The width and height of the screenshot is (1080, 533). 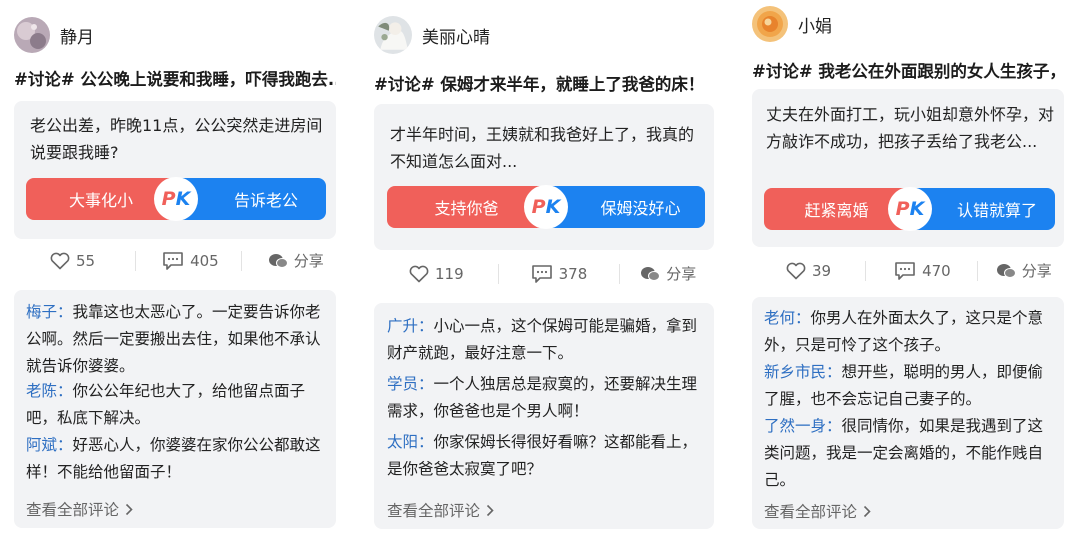 I want to click on comment-item: 广升：小心一点，这个保姆可能是骗婚，拿到财产就跑，最好注意一下。, so click(x=546, y=340).